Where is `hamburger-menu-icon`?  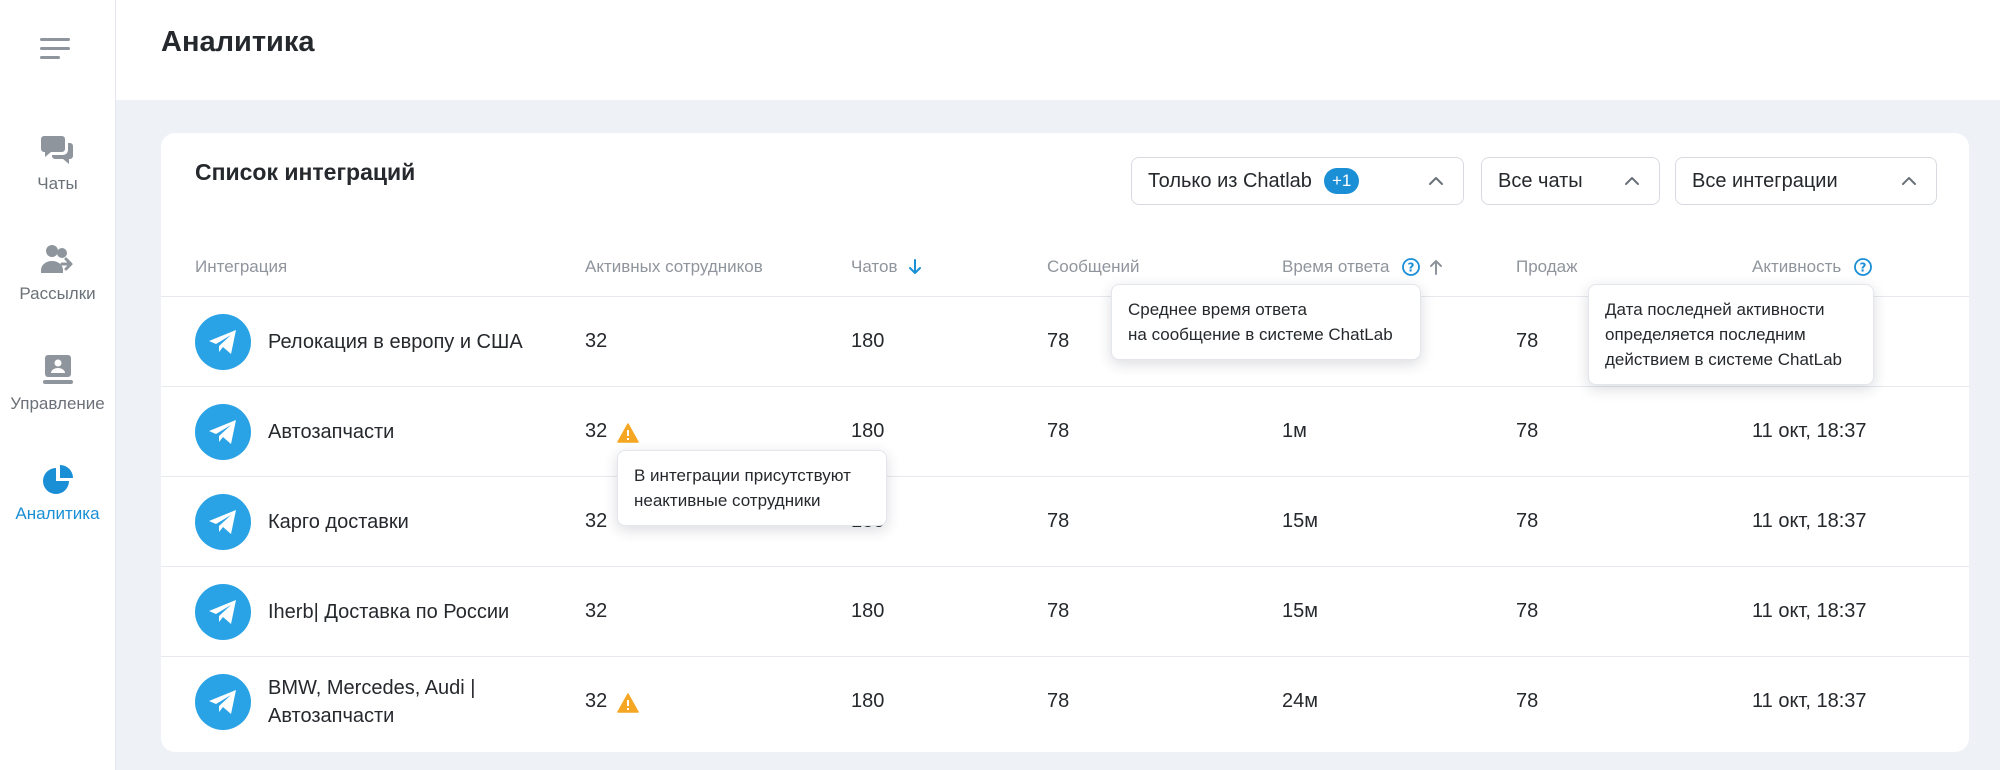 hamburger-menu-icon is located at coordinates (56, 50).